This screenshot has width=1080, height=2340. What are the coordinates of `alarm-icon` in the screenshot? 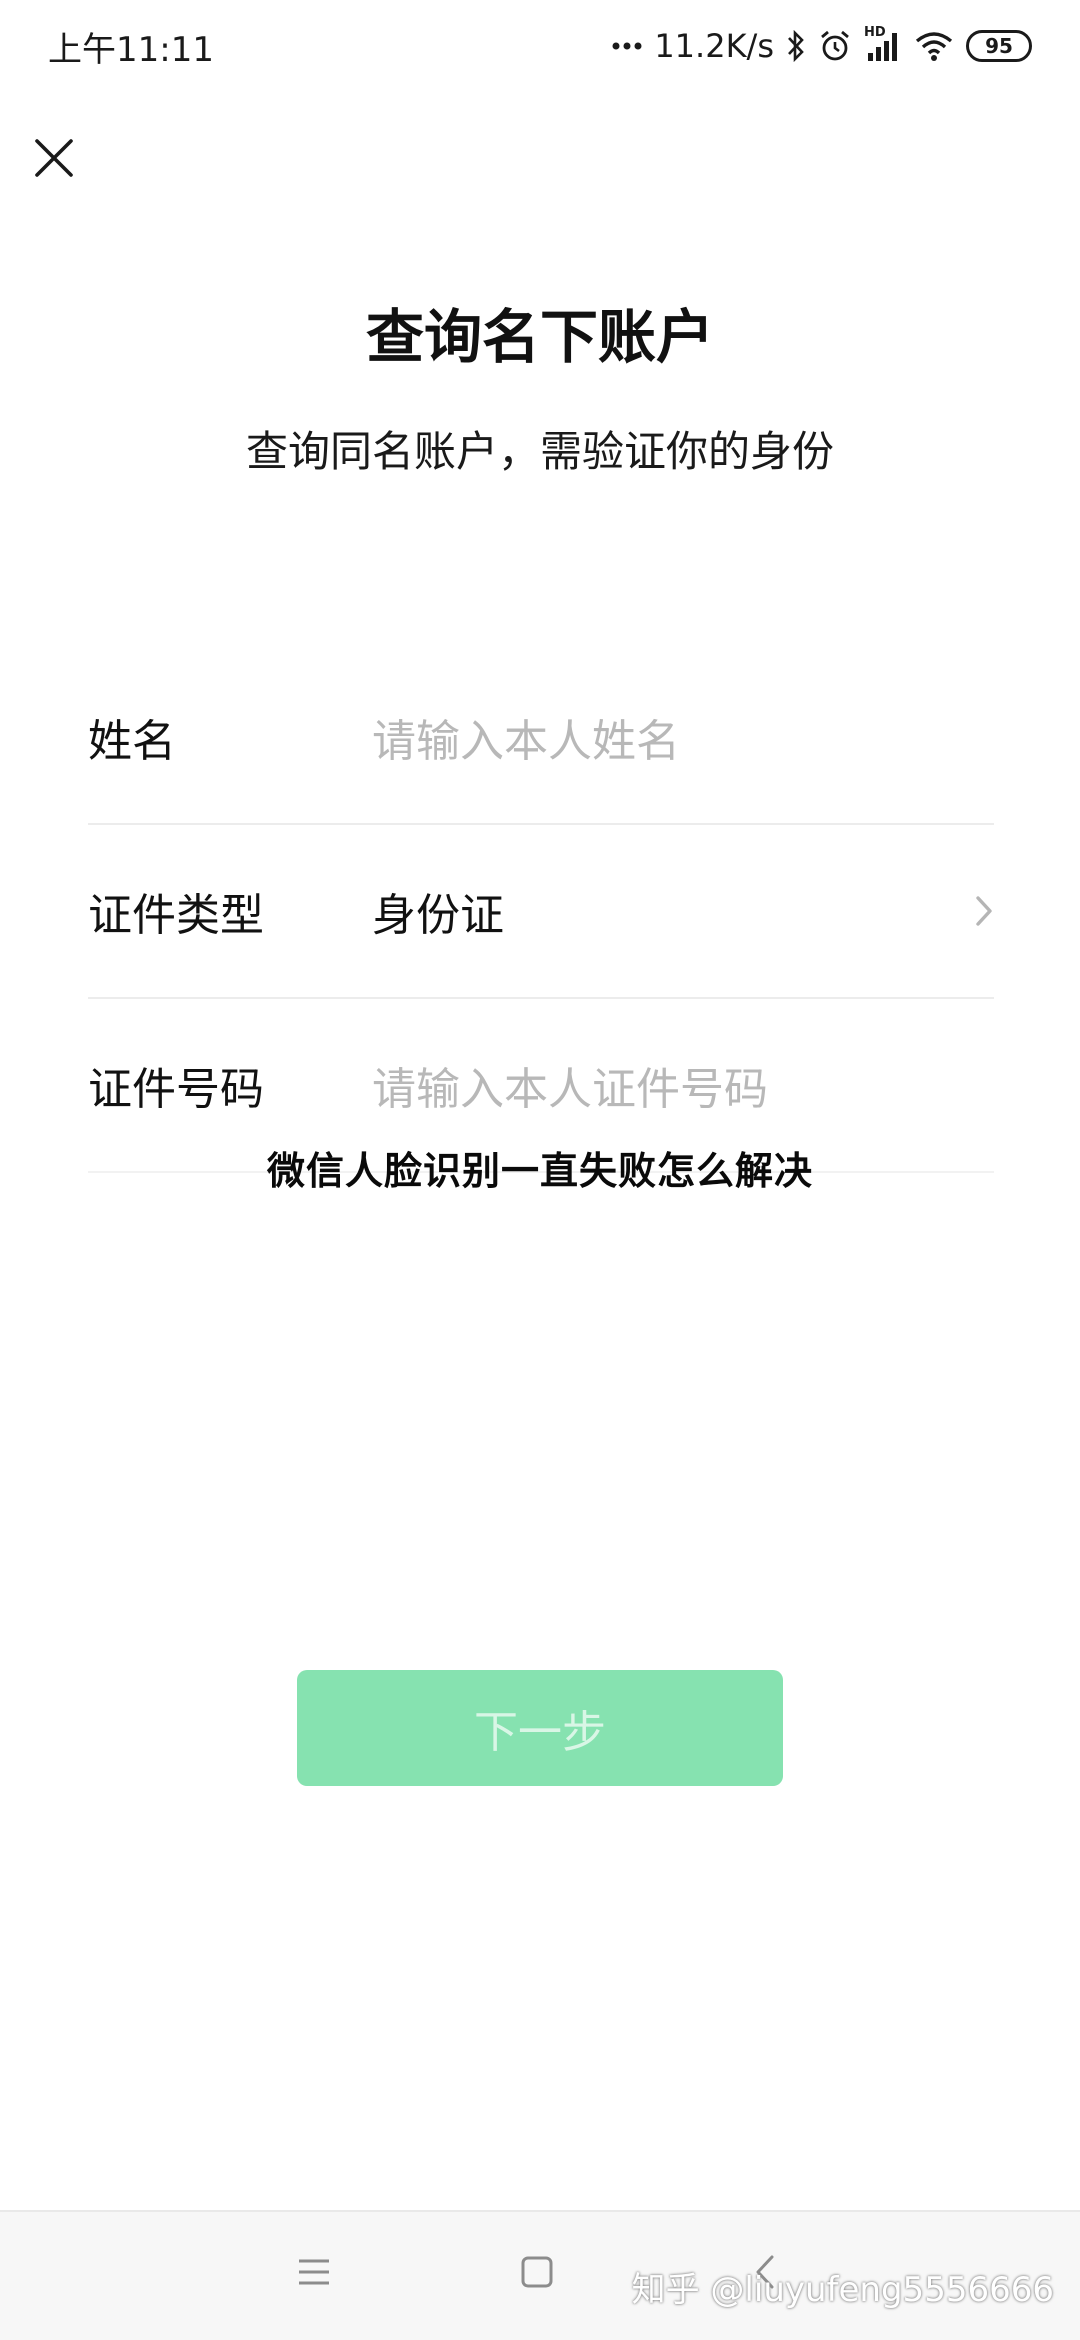 It's located at (835, 46).